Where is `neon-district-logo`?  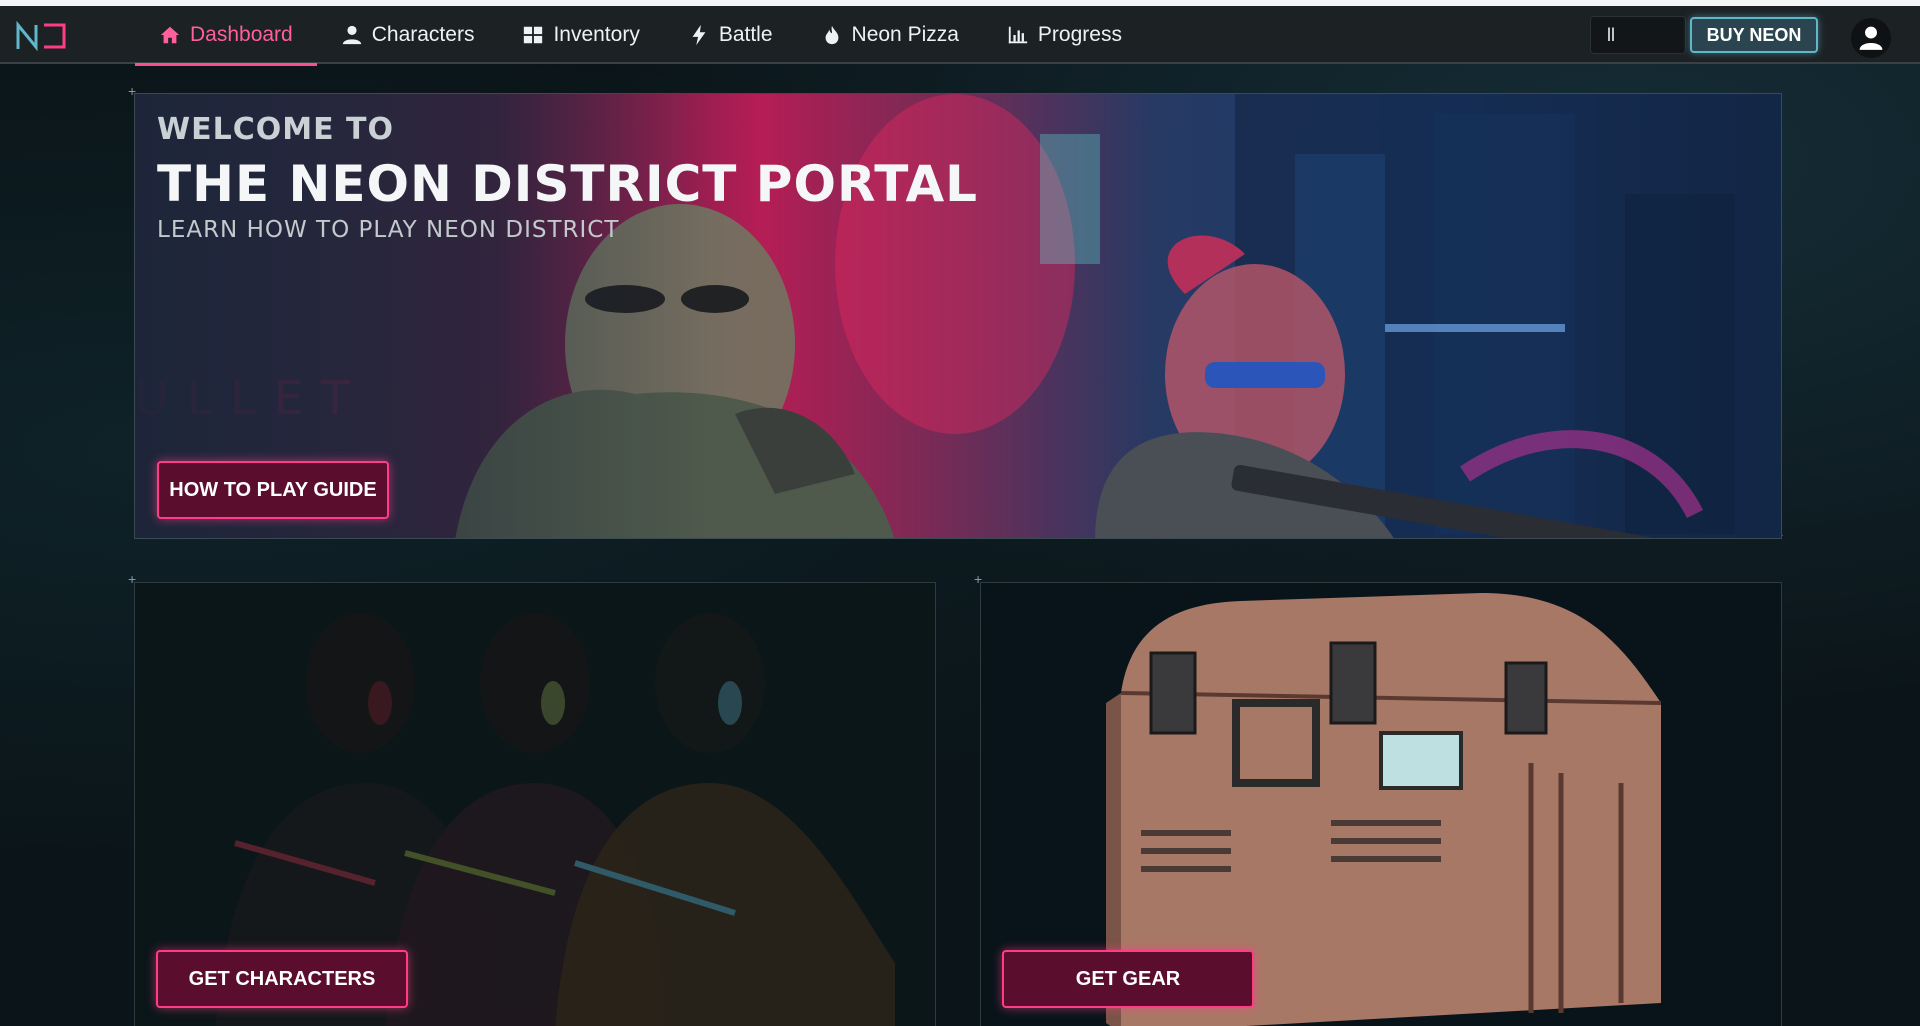 neon-district-logo is located at coordinates (42, 36).